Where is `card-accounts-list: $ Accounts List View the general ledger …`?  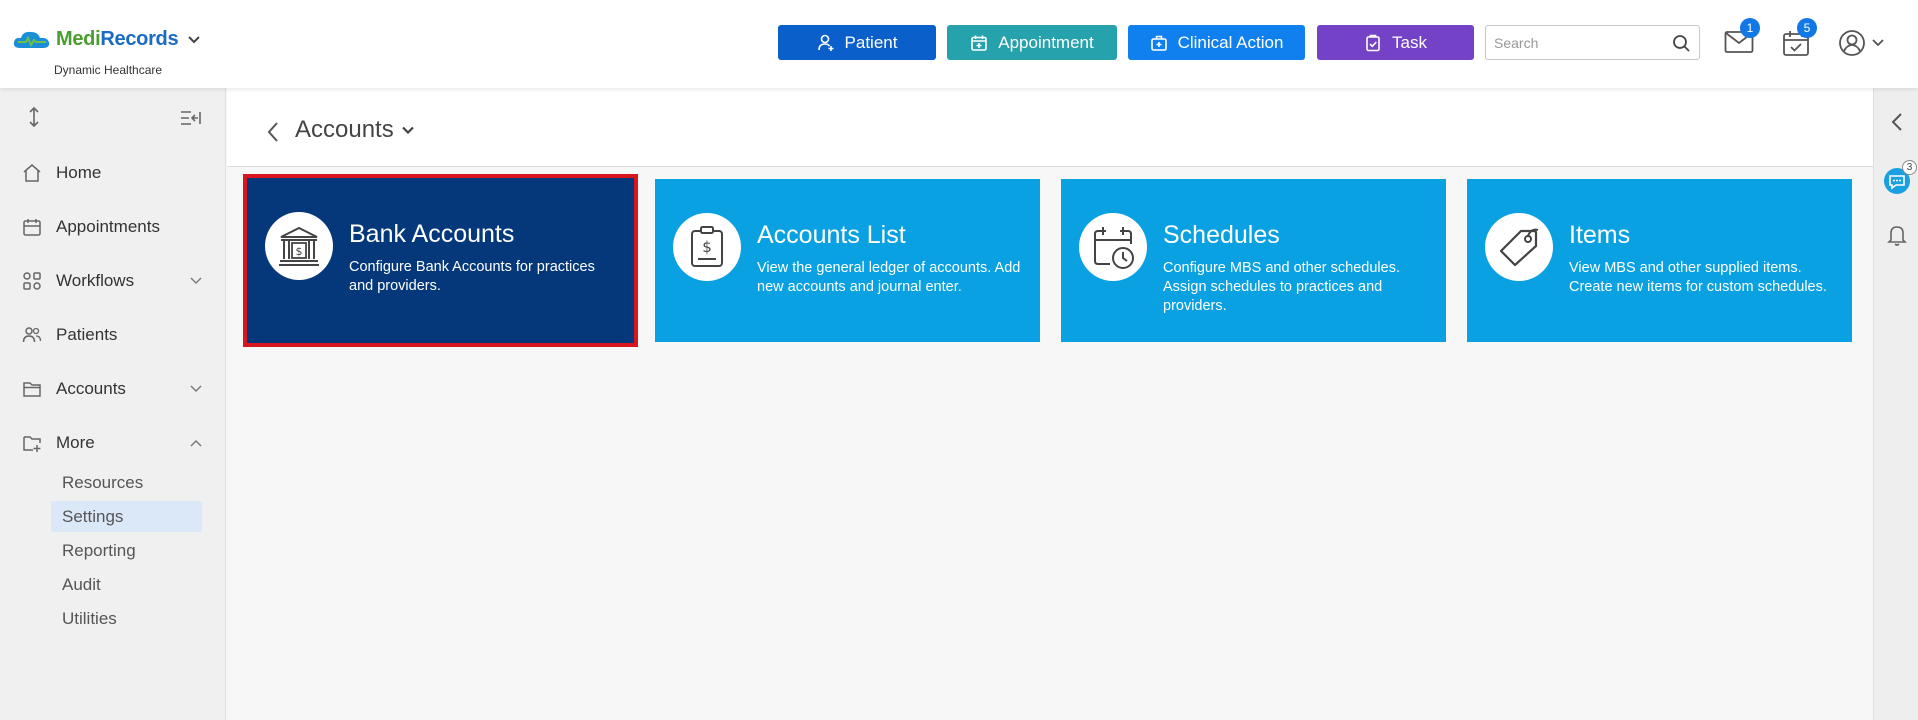 card-accounts-list: $ Accounts List View the general ledger … is located at coordinates (847, 260).